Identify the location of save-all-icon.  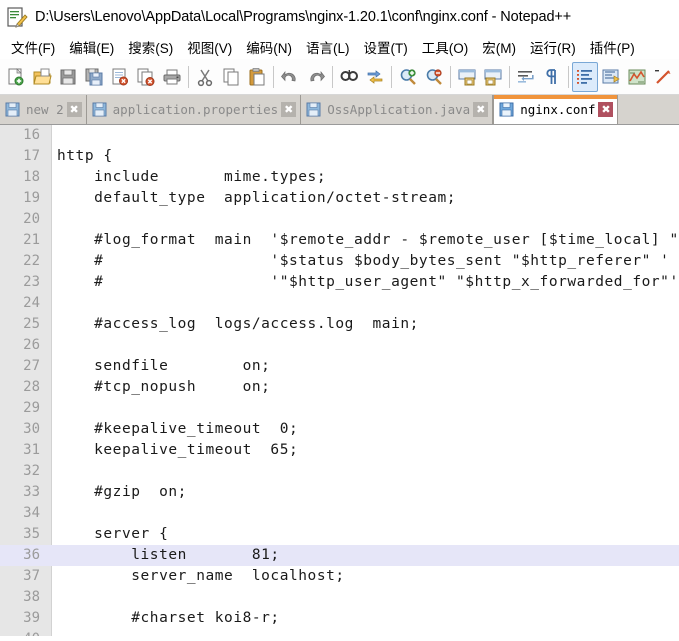
(94, 77).